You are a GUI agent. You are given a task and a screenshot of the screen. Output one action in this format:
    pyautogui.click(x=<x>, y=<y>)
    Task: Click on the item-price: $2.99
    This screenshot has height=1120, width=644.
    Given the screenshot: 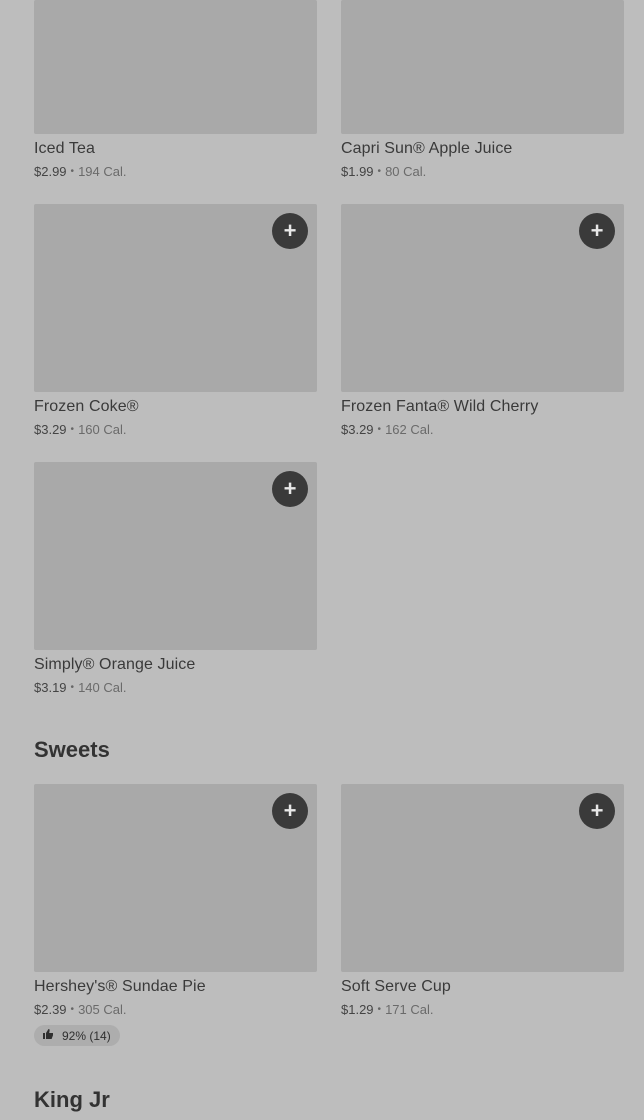 What is the action you would take?
    pyautogui.click(x=50, y=171)
    